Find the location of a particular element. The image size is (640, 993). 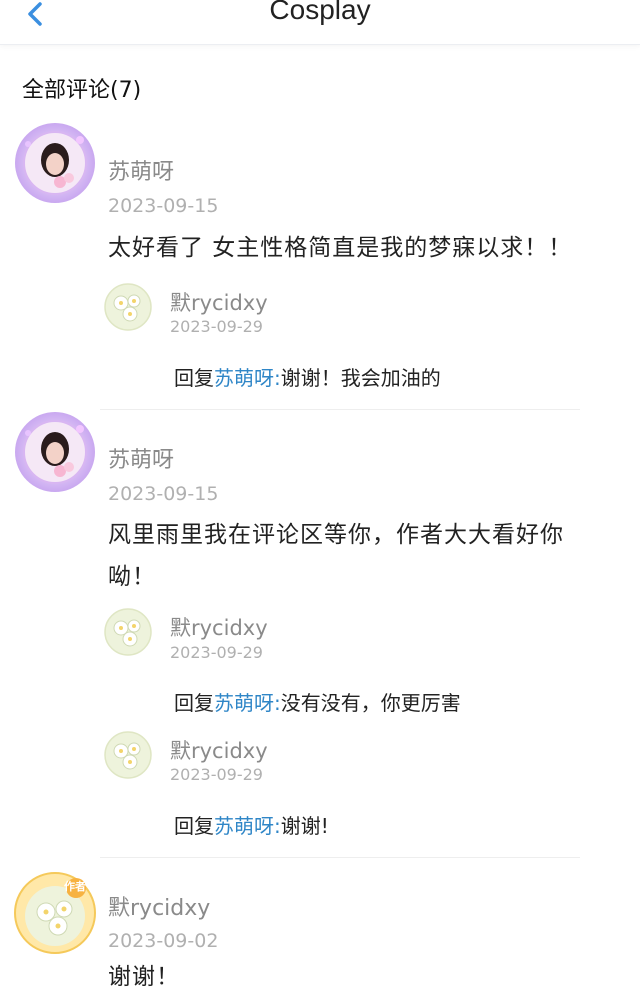

reply-text: 回复苏萌呀:谢谢！我会加油的 is located at coordinates (307, 376).